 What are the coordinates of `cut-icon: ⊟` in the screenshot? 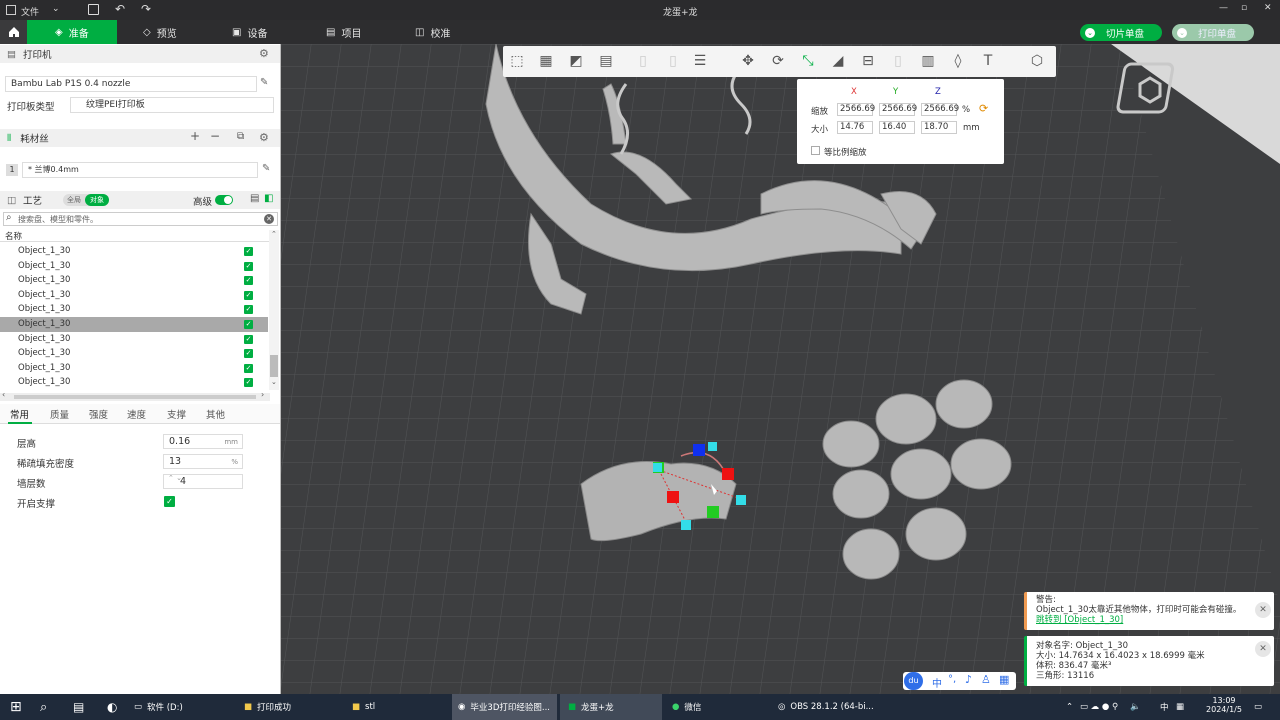 It's located at (868, 61).